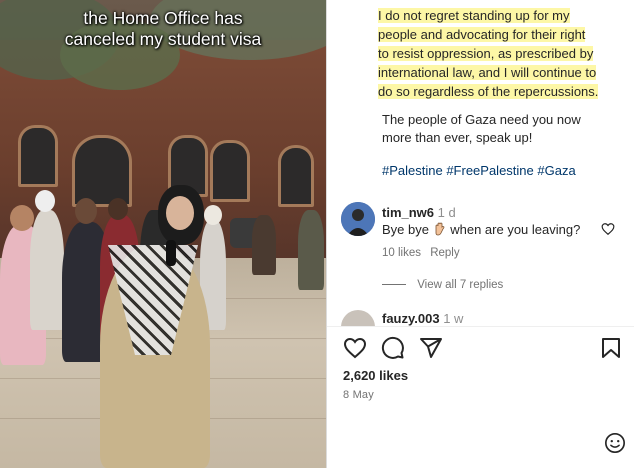 This screenshot has height=468, width=634. I want to click on caption-line: more than ever, speak up!, so click(457, 137).